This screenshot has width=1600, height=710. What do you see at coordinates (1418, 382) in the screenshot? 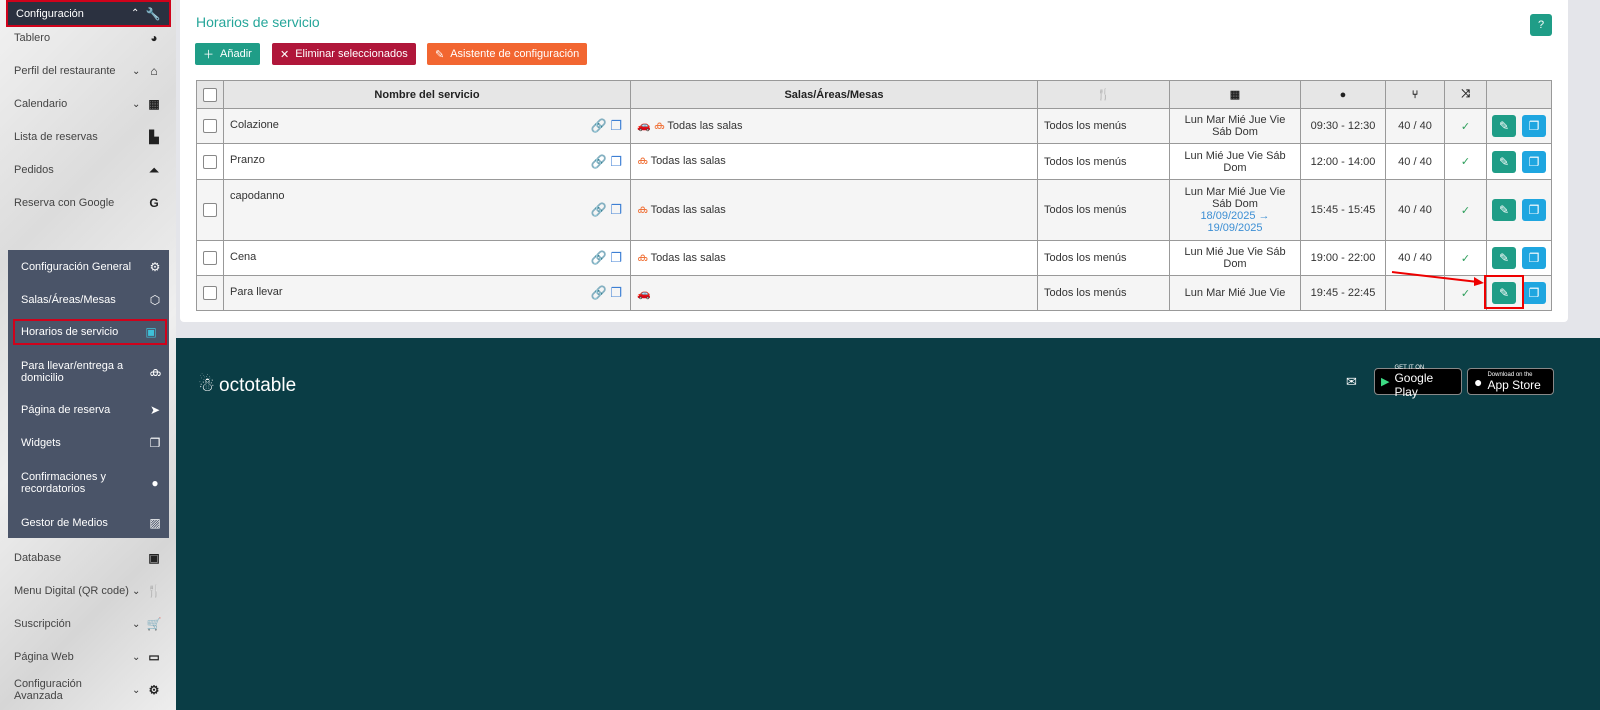
I see `google-play-badge: ▶ GET IT ON Google Play` at bounding box center [1418, 382].